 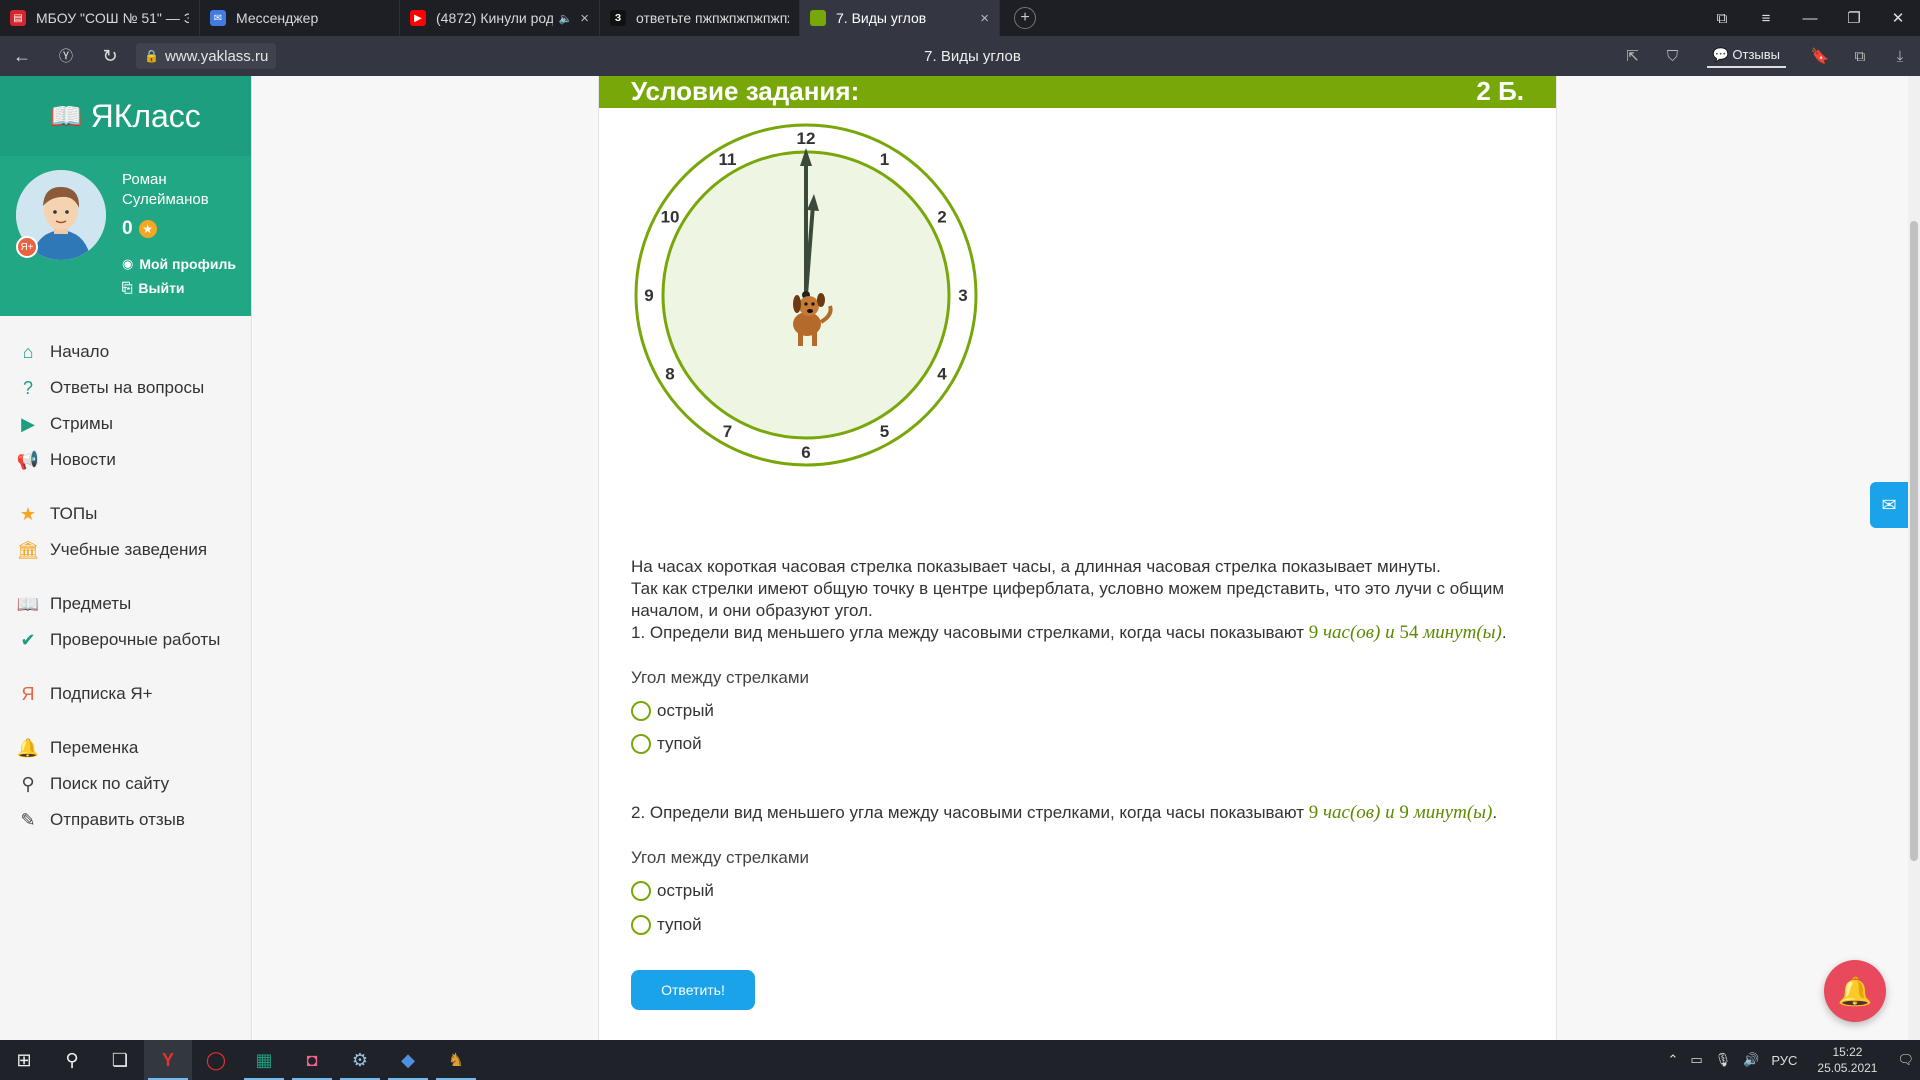 What do you see at coordinates (125, 820) in the screenshot?
I see `sidebar-item: ✎ Отправить отзыв` at bounding box center [125, 820].